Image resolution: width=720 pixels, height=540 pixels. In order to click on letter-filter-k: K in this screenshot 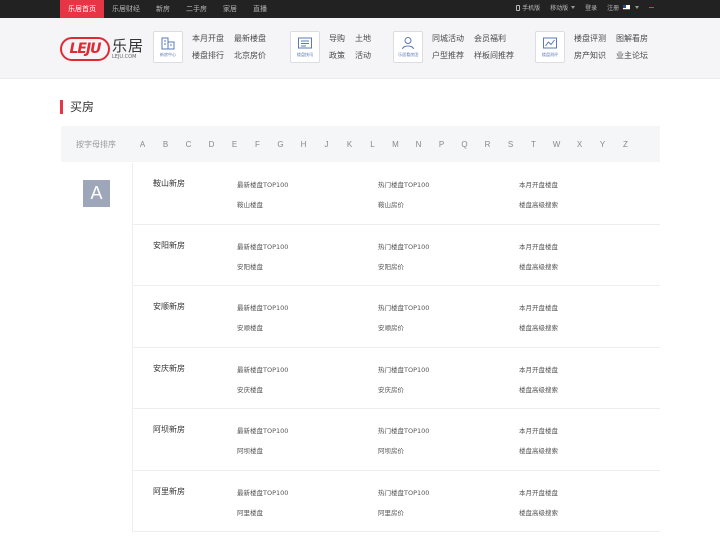, I will do `click(349, 144)`.